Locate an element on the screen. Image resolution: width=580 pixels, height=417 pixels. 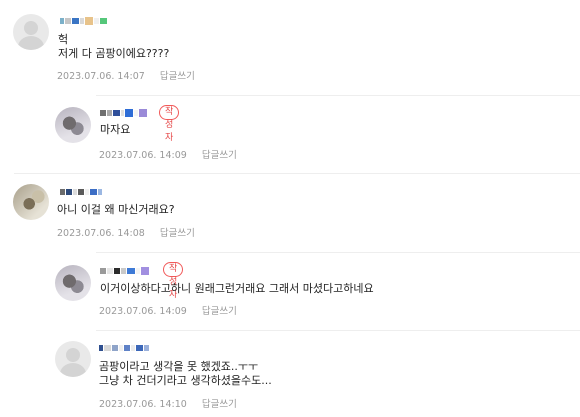
comment-text: 이거이상하다고하니 원래그런거래요 그래서 마셨다고하네요 is located at coordinates (237, 289).